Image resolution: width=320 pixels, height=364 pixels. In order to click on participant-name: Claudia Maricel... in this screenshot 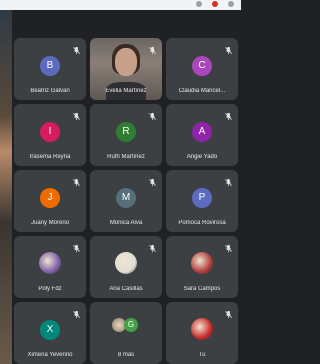, I will do `click(202, 91)`.